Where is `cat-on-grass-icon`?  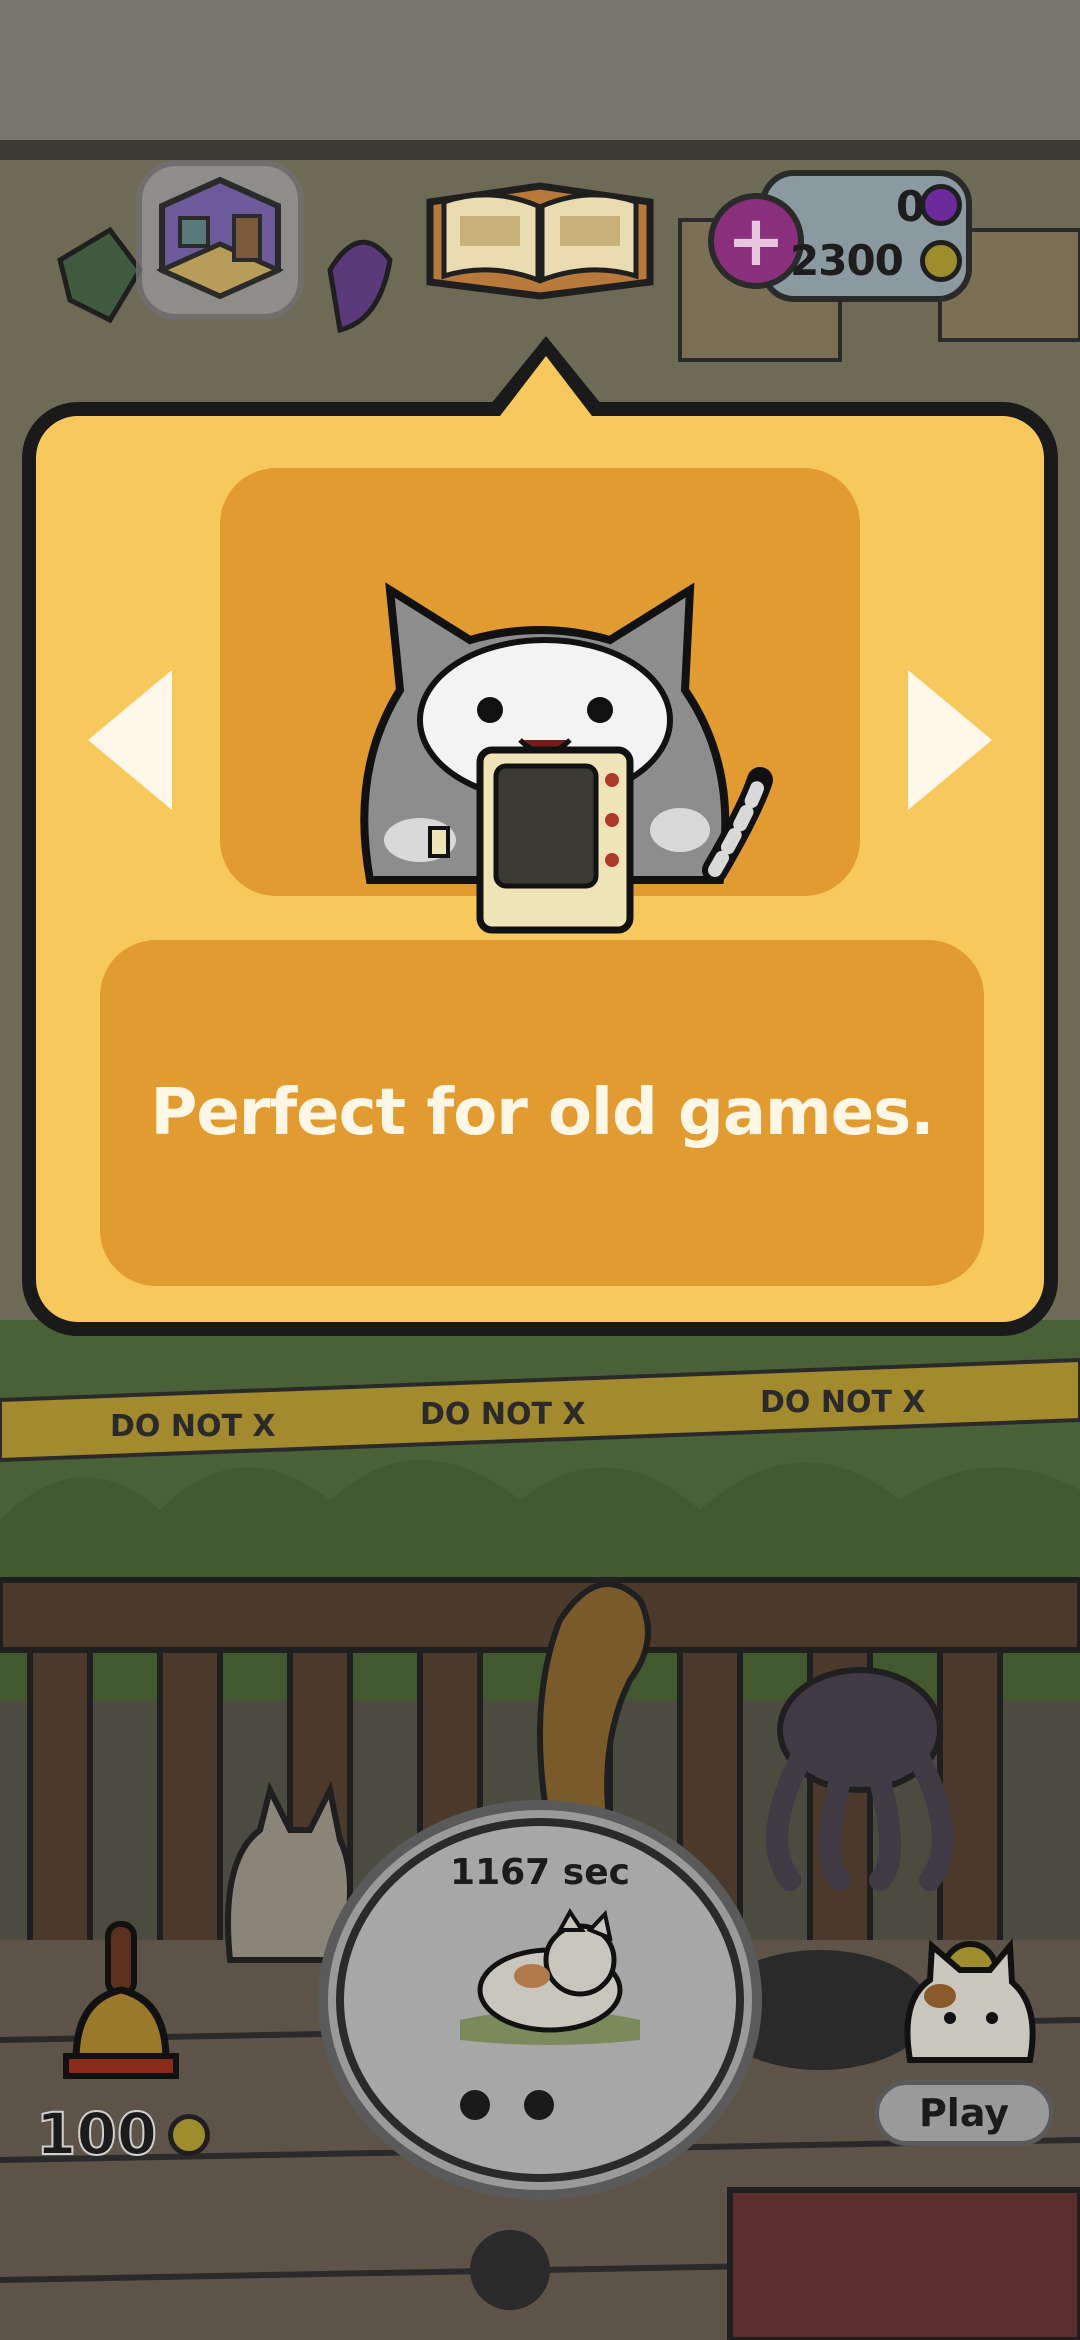
cat-on-grass-icon is located at coordinates (550, 1976).